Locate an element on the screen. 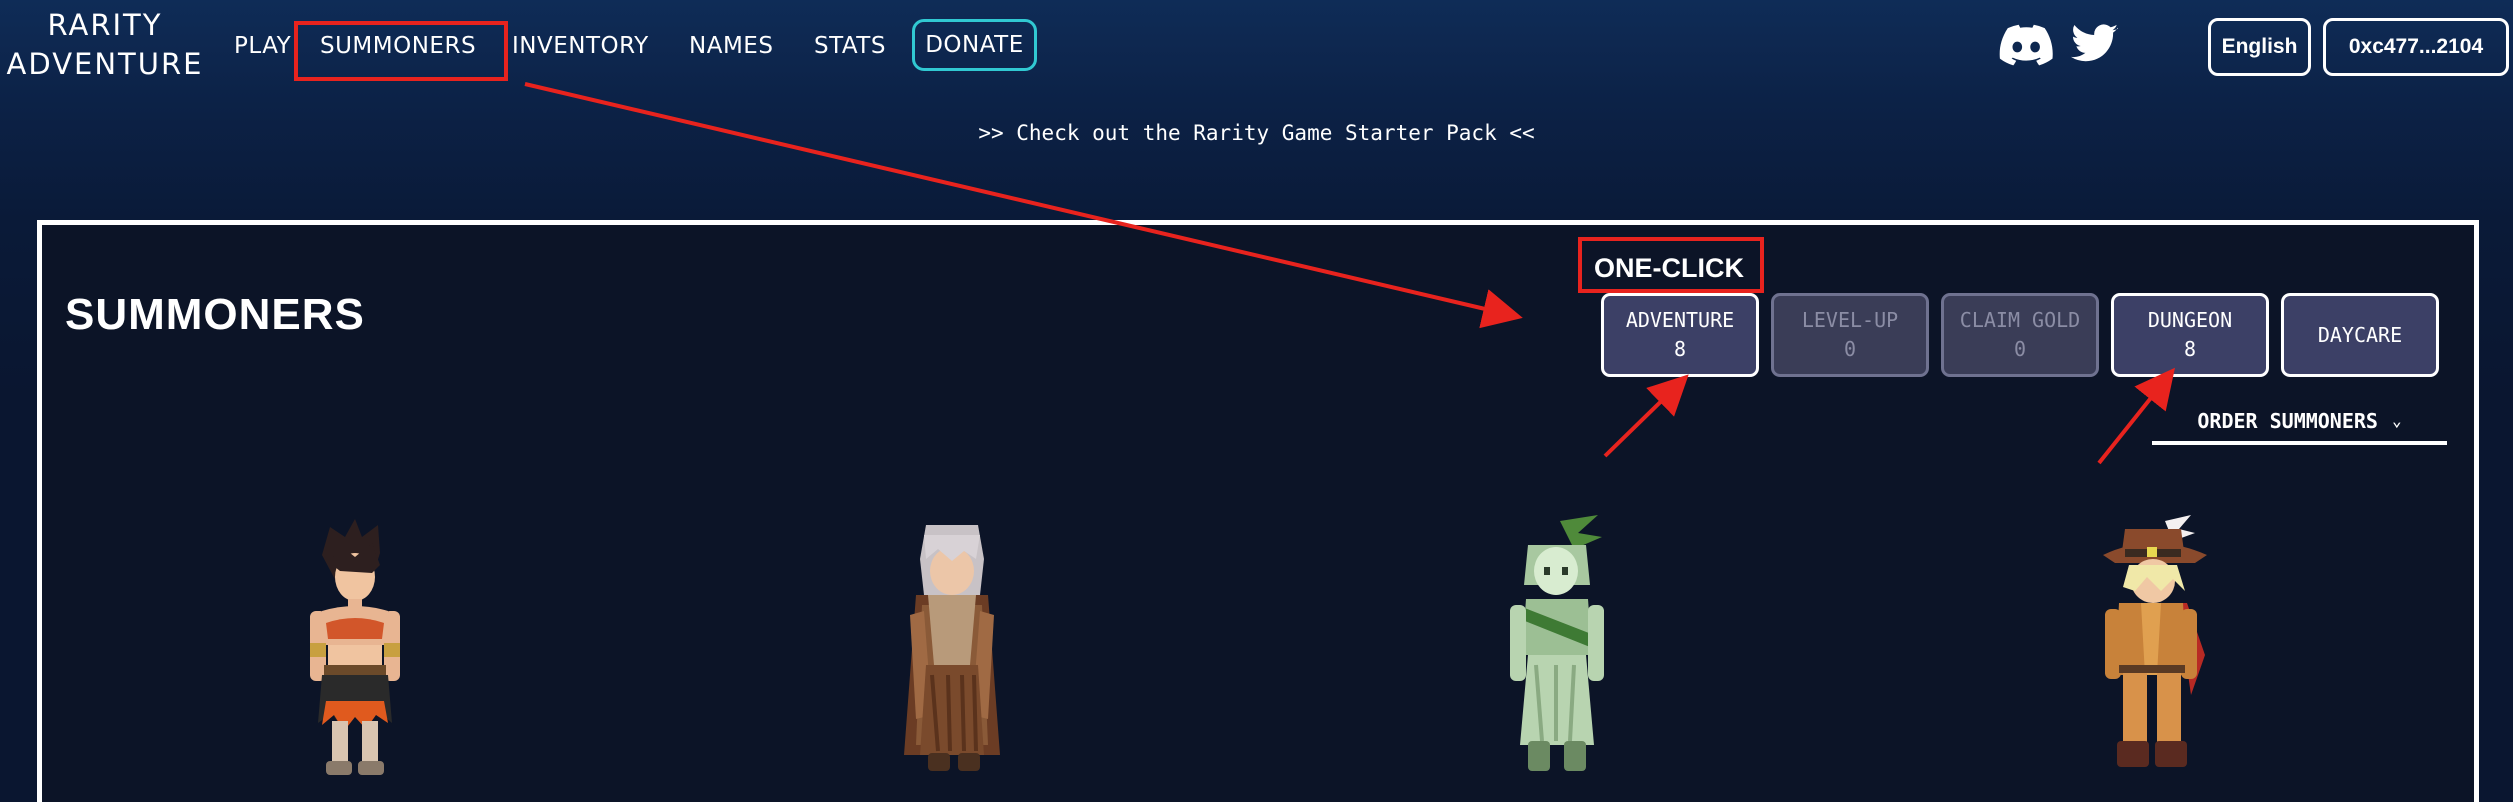 This screenshot has height=802, width=2513. dungeon-count: 8 is located at coordinates (2190, 349).